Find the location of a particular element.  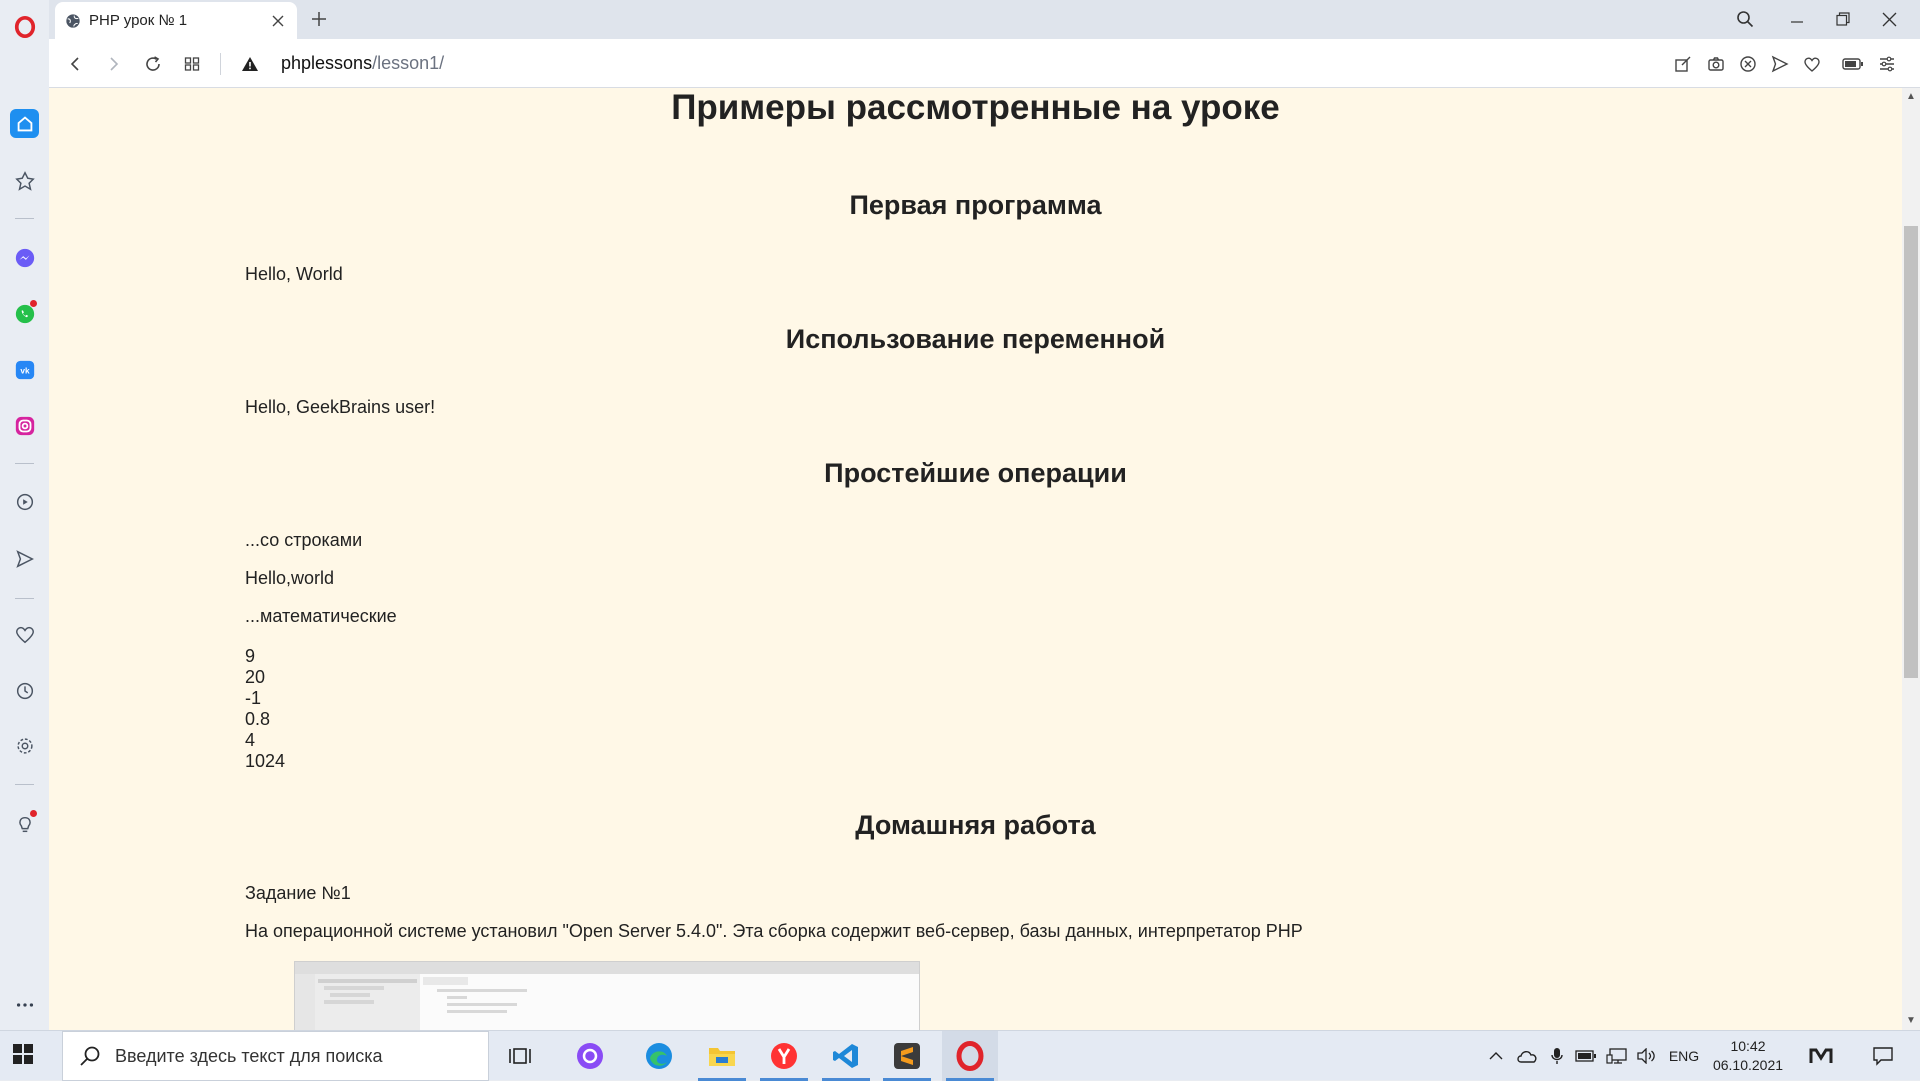

heading-operations: Простейшие операции is located at coordinates (975, 473).